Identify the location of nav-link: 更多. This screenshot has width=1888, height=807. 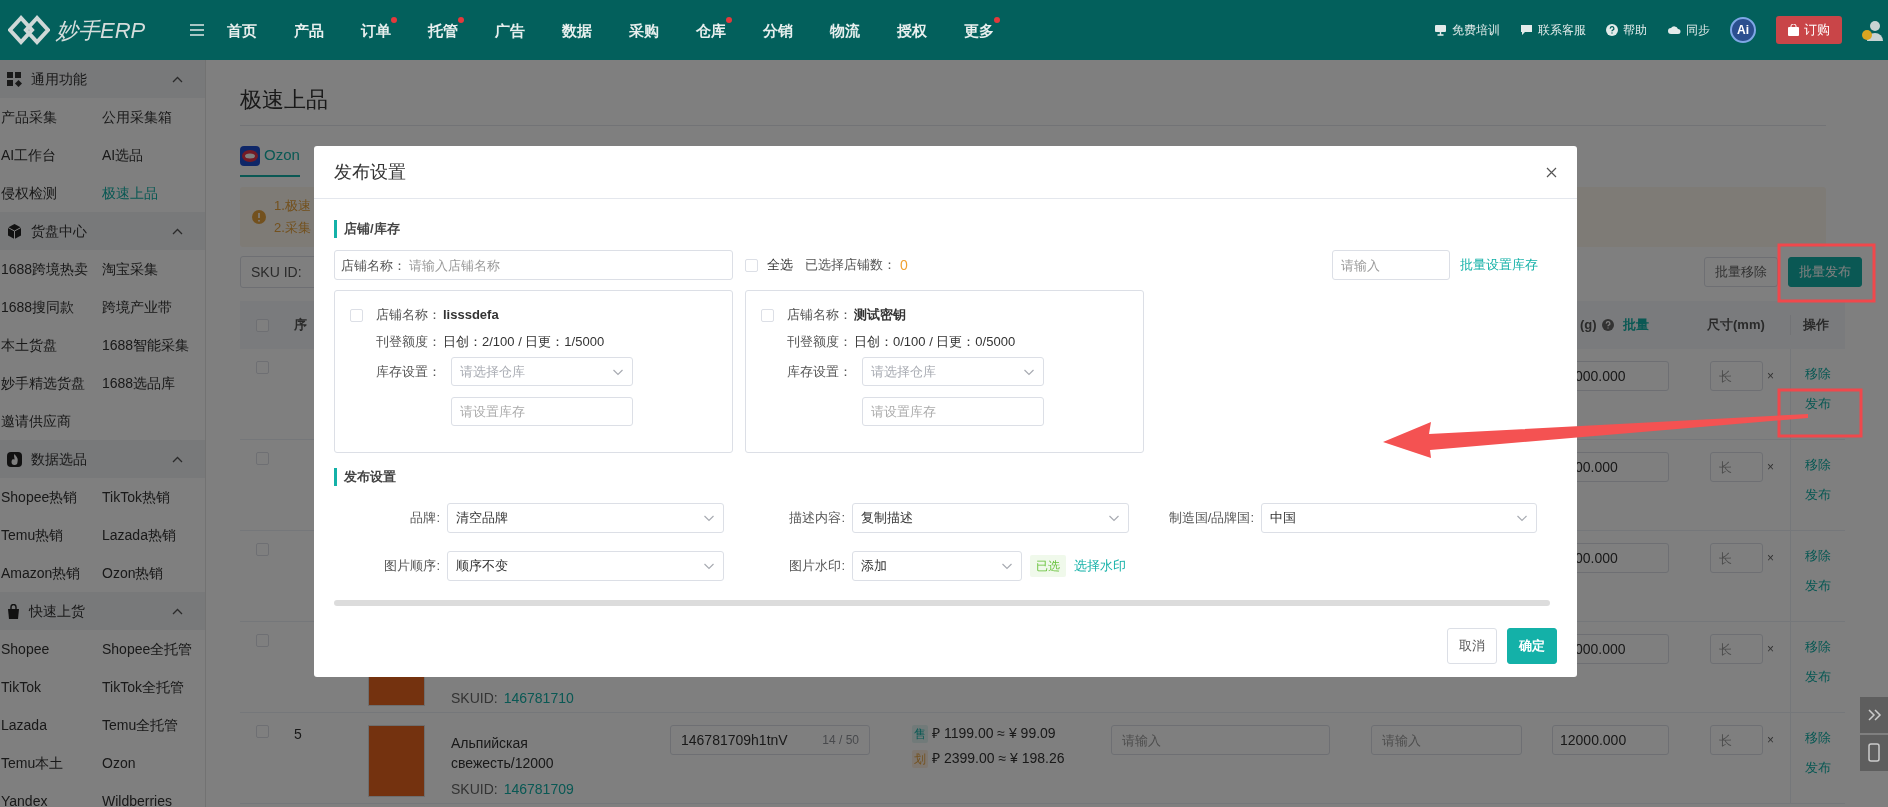
(982, 30).